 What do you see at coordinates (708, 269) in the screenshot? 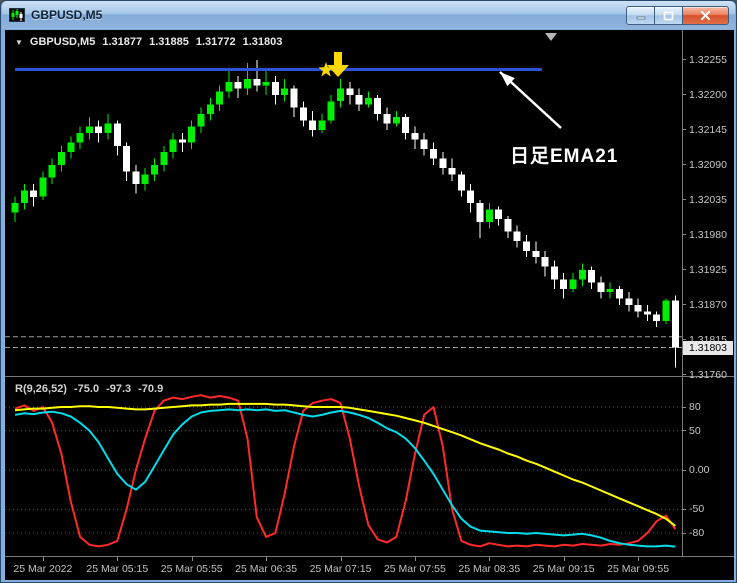
I see `price-tick-label: 1.31925` at bounding box center [708, 269].